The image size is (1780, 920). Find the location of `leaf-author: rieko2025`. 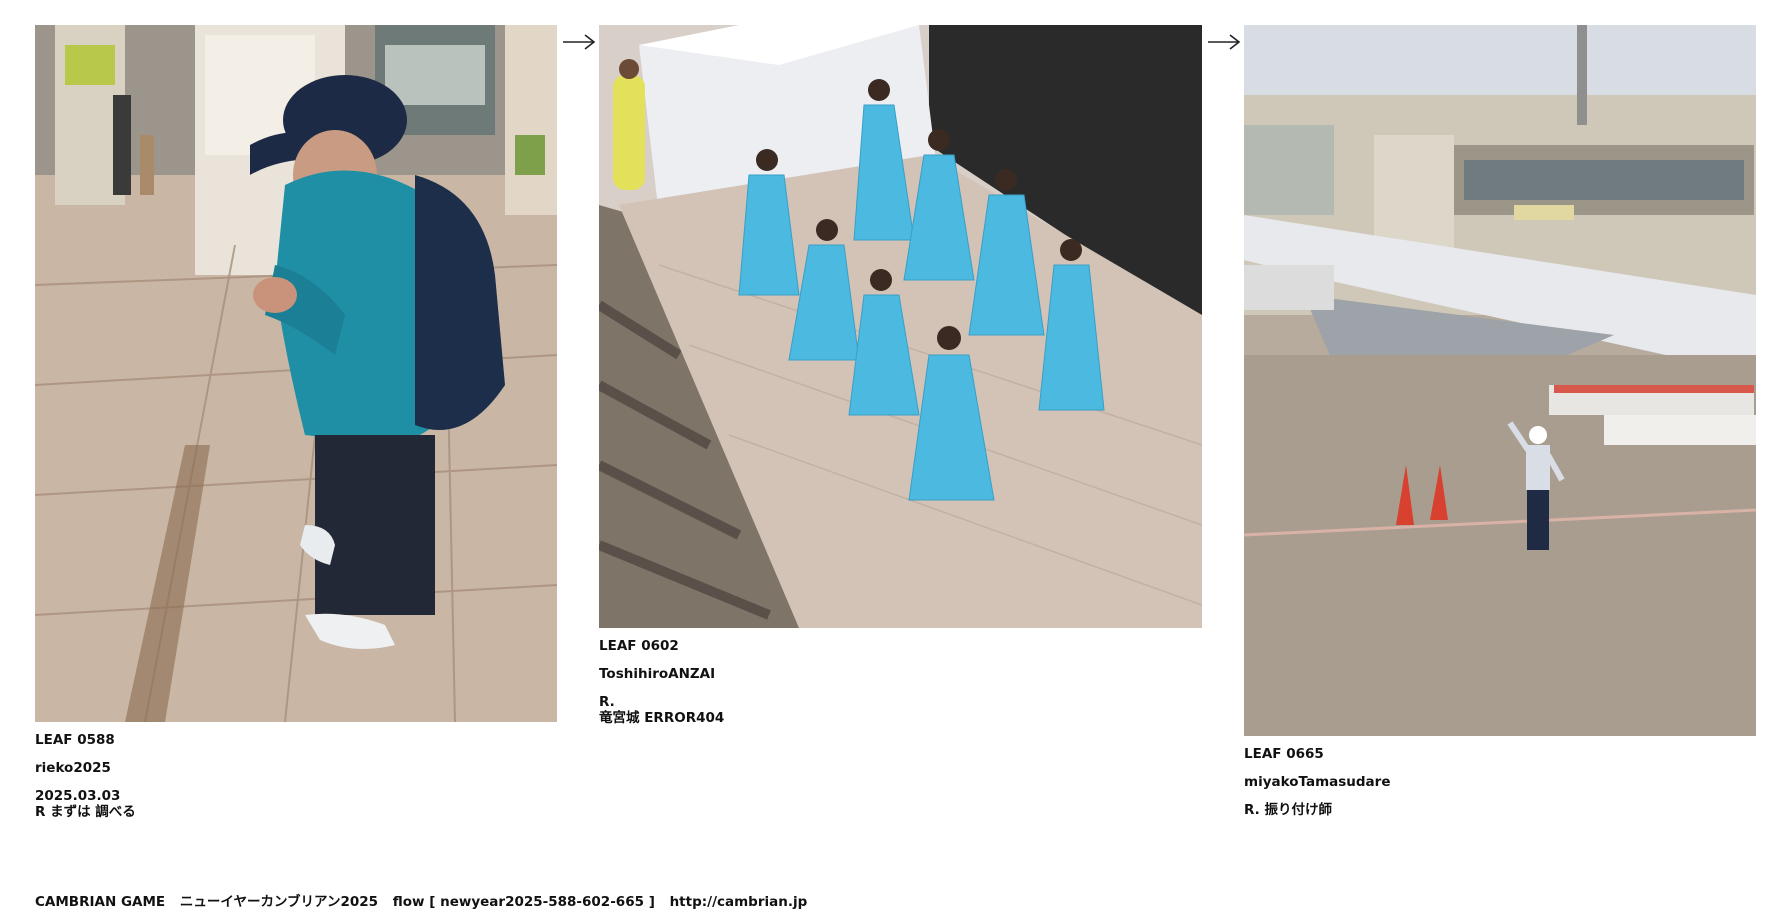

leaf-author: rieko2025 is located at coordinates (85, 768).